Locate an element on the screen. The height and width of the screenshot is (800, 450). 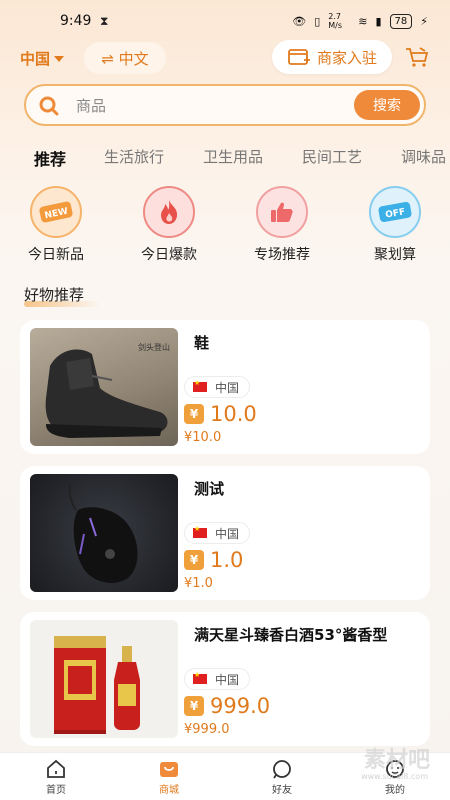
region-label: 中国 is located at coordinates (35, 59).